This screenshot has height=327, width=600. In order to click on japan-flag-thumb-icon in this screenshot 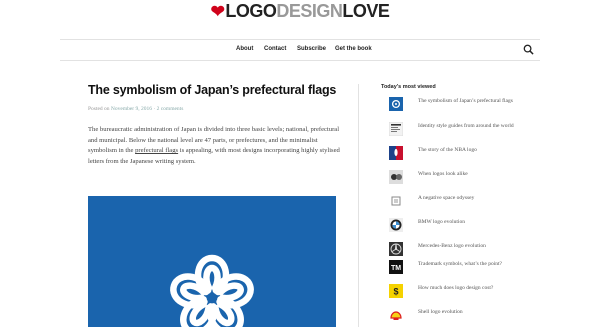, I will do `click(396, 104)`.